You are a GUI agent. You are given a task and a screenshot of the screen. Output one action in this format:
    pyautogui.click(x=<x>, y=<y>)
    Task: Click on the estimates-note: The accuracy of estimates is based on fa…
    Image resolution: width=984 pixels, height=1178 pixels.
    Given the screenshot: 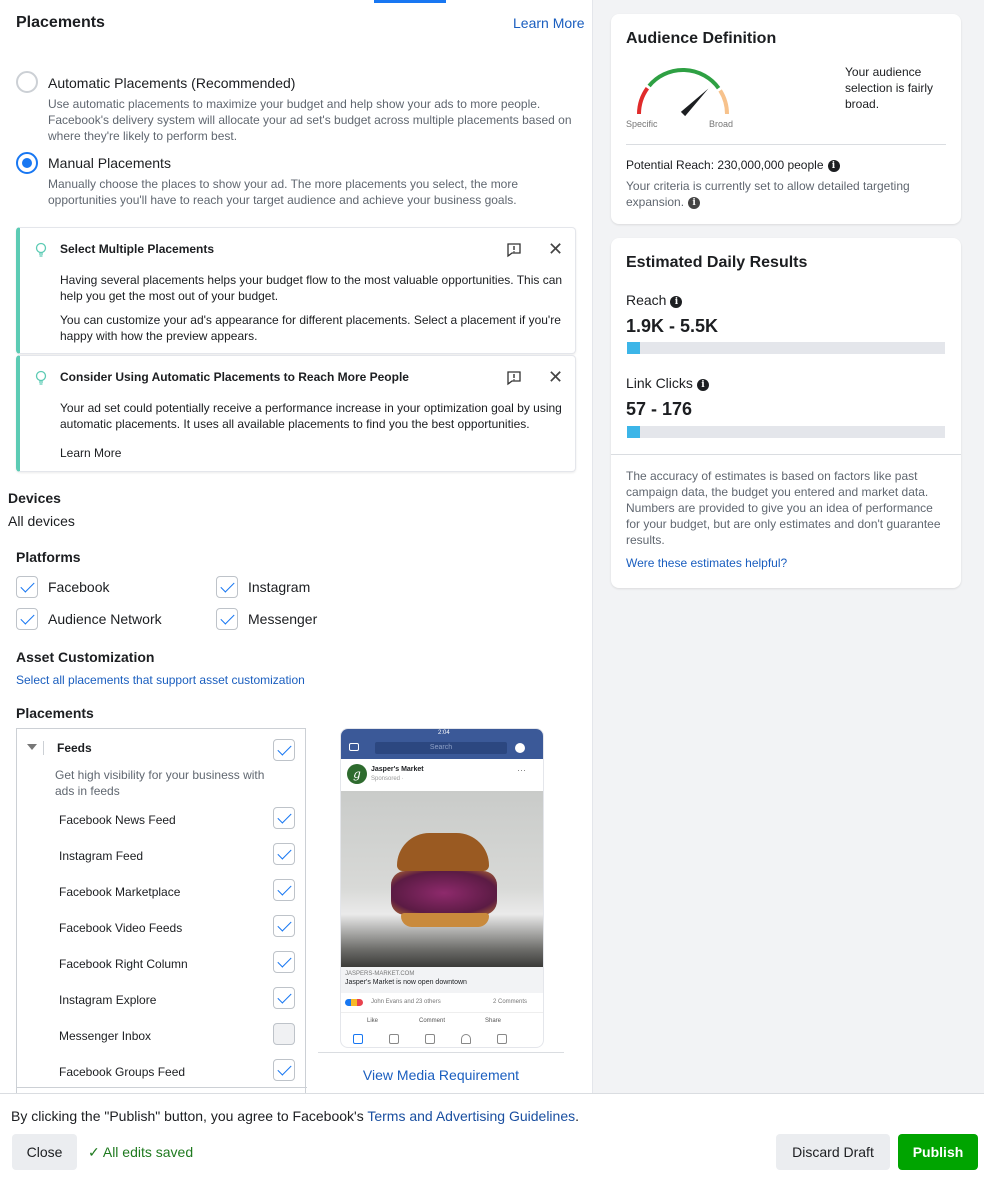 What is the action you would take?
    pyautogui.click(x=783, y=508)
    